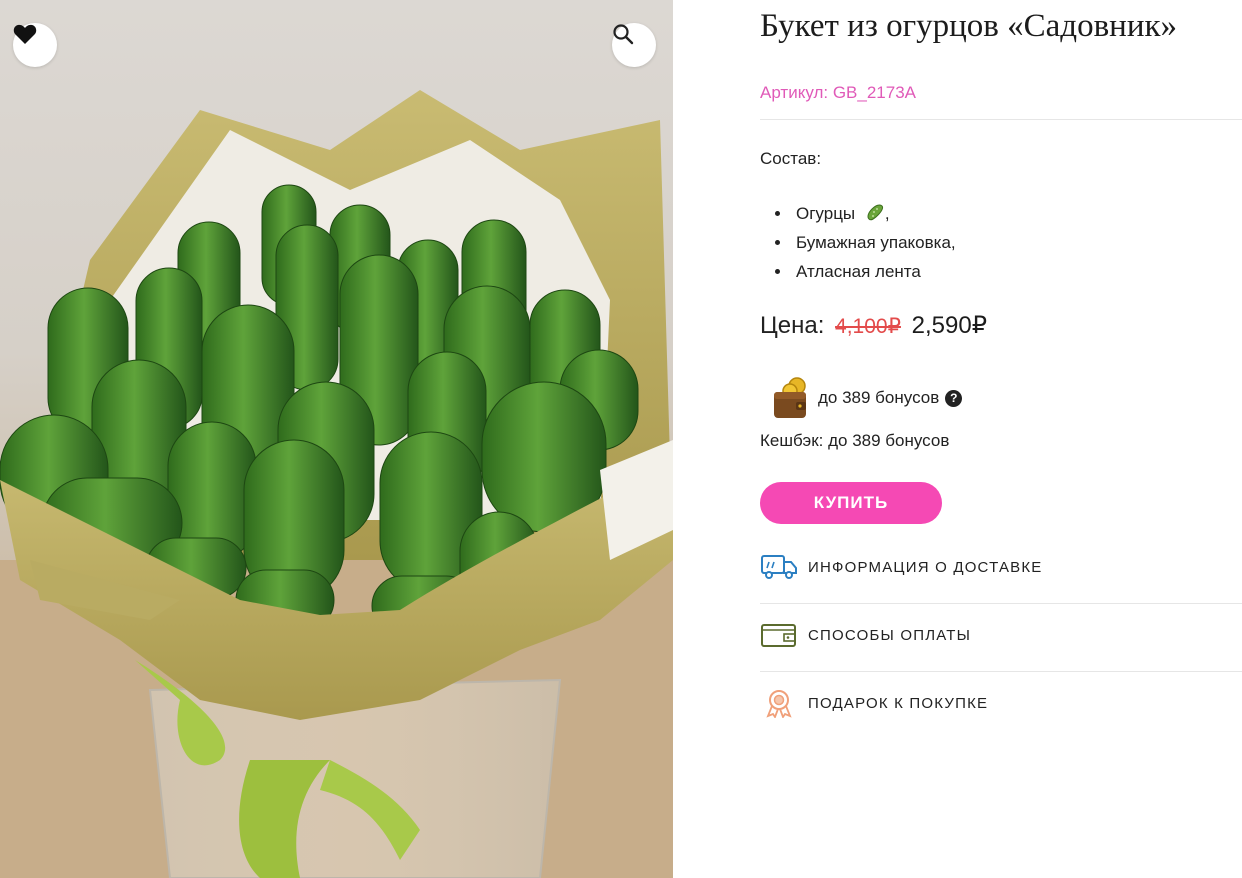 The image size is (1242, 878). I want to click on delivery-truck-icon, so click(779, 567).